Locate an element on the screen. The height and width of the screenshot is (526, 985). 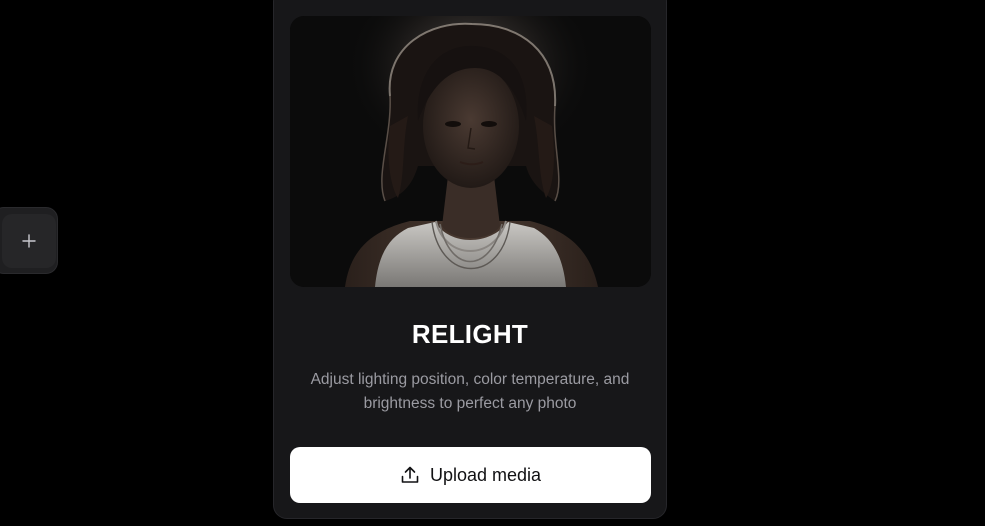
upload-icon is located at coordinates (410, 474).